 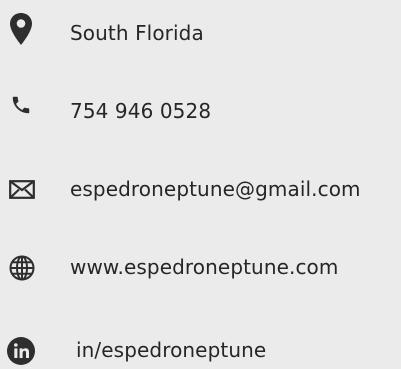 I want to click on globe-icon, so click(x=22, y=268).